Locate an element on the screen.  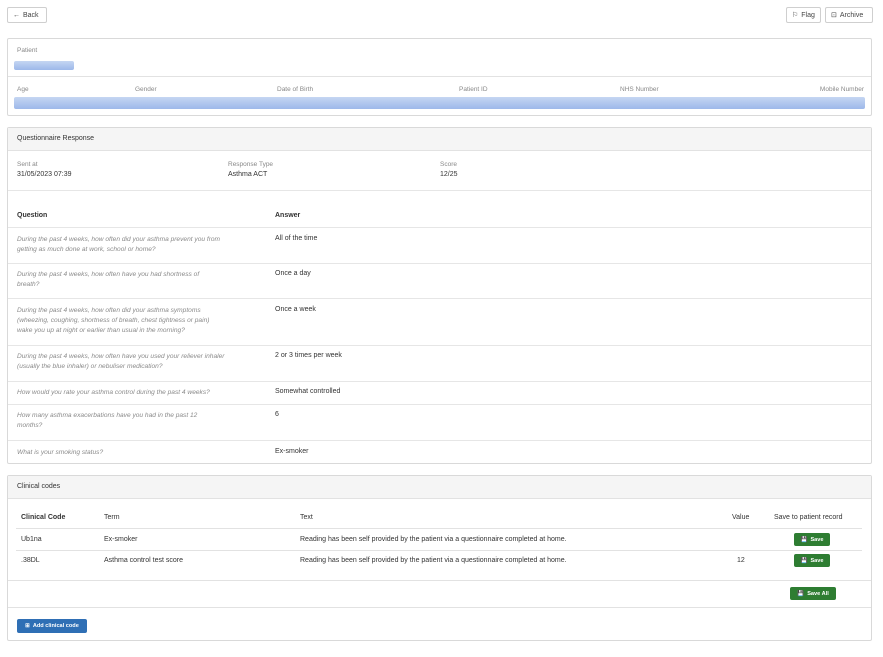
clinical-code-cell: .38DL is located at coordinates (30, 560).